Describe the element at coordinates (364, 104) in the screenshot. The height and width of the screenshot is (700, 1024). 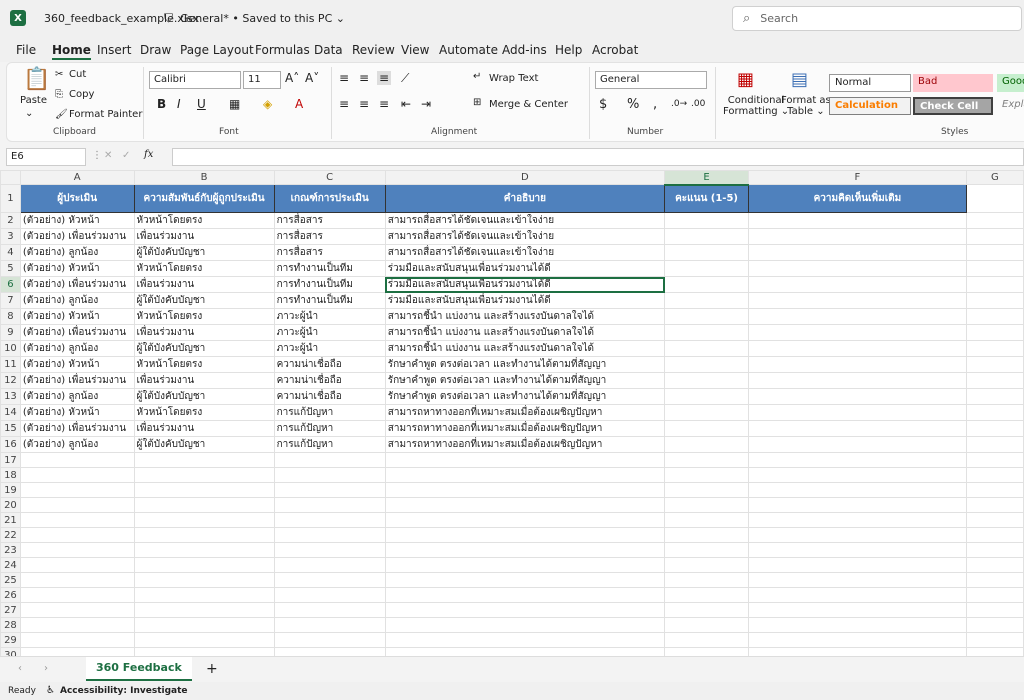
I see `align-center-icon: ≡` at that location.